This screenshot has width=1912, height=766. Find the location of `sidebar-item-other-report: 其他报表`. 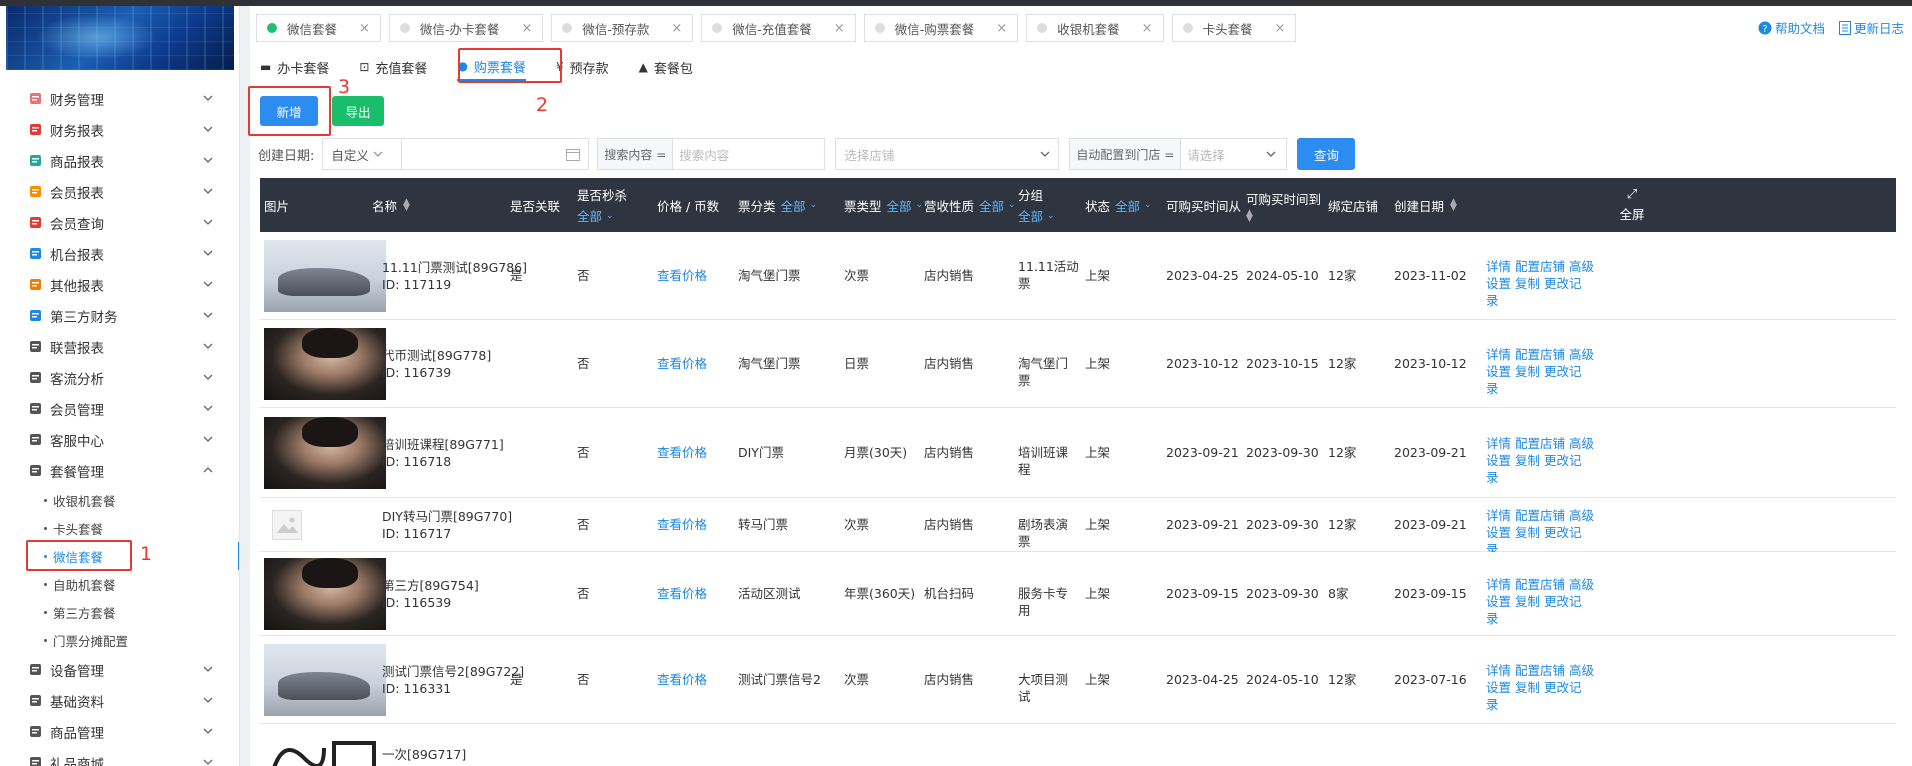

sidebar-item-other-report: 其他报表 is located at coordinates (119, 284).